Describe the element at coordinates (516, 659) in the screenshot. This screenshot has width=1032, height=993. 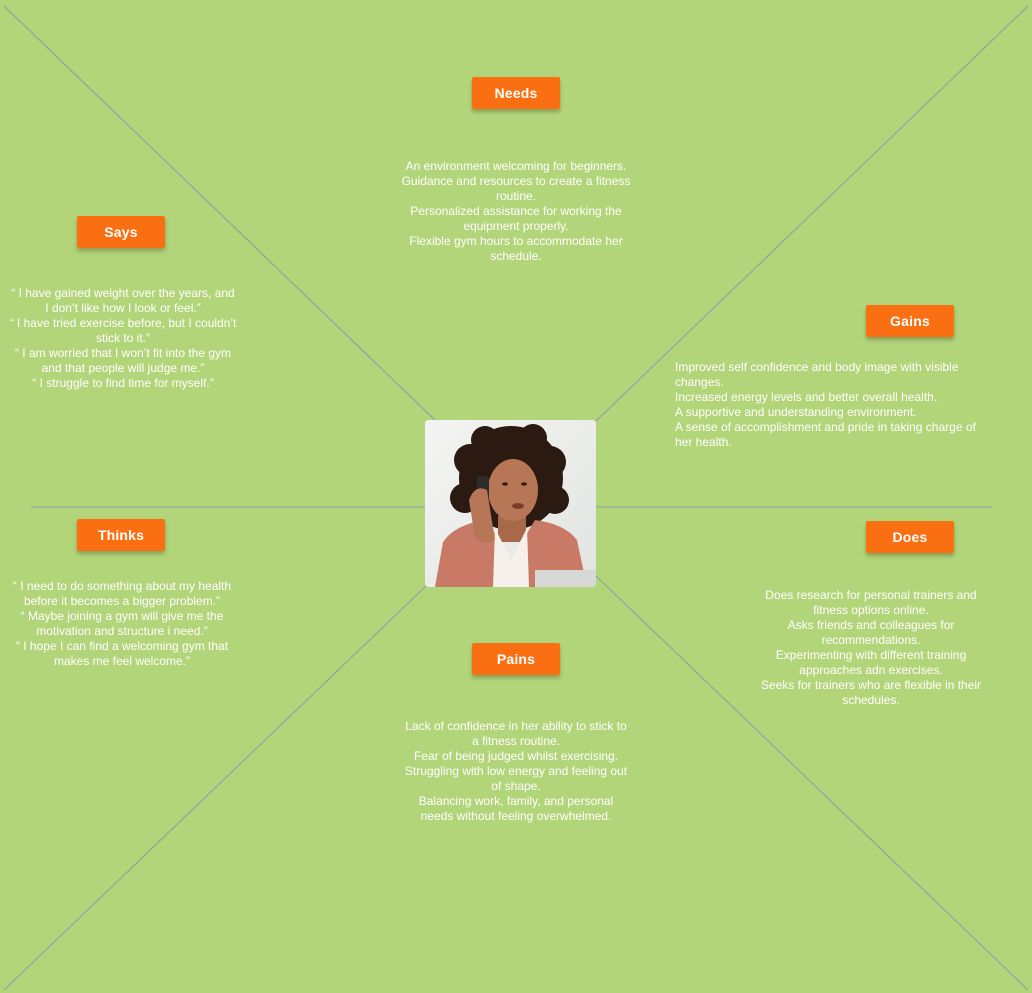
I see `pains-tag: Pains` at that location.